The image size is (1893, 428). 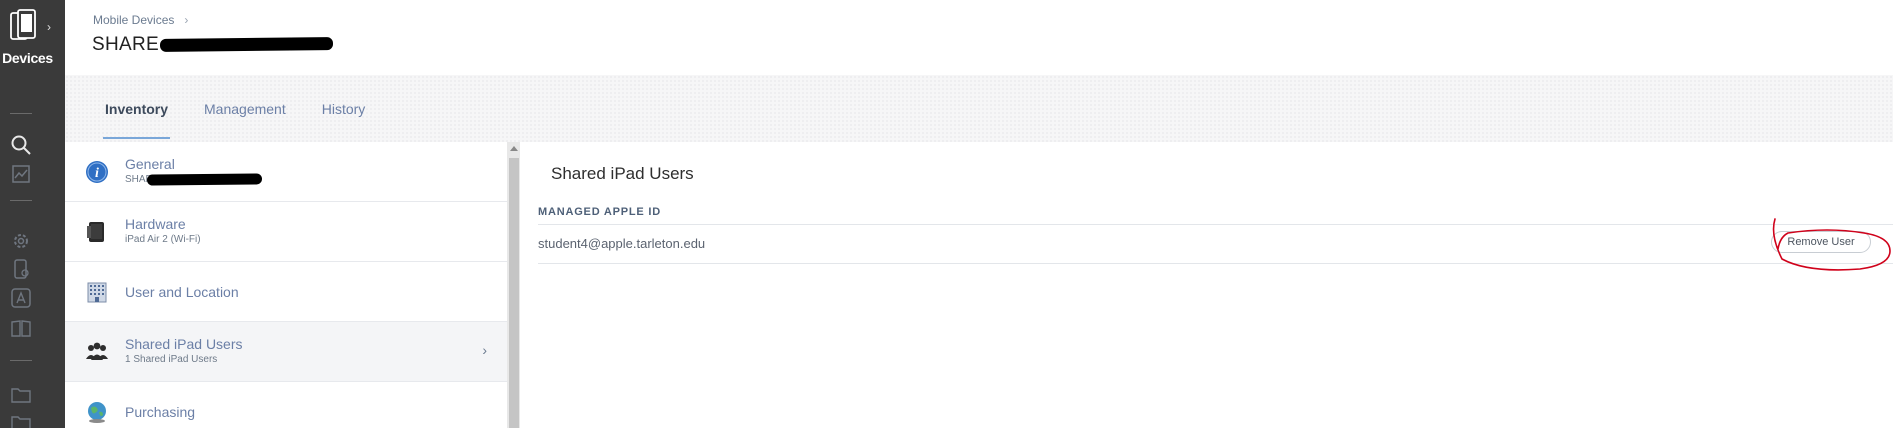 What do you see at coordinates (184, 344) in the screenshot?
I see `section-label: Shared iPad Users` at bounding box center [184, 344].